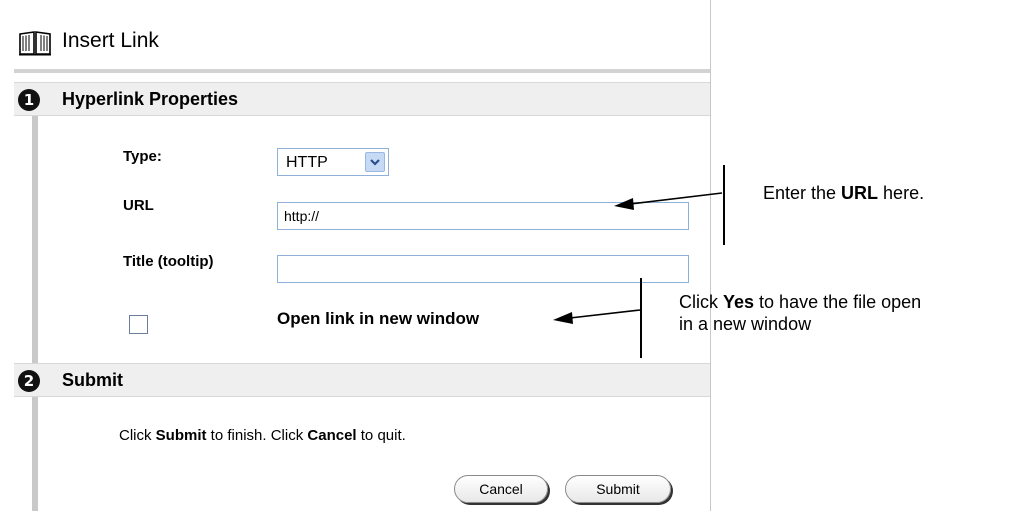 The height and width of the screenshot is (511, 1015). What do you see at coordinates (844, 193) in the screenshot?
I see `url-callout-text: Enter the URL here.` at bounding box center [844, 193].